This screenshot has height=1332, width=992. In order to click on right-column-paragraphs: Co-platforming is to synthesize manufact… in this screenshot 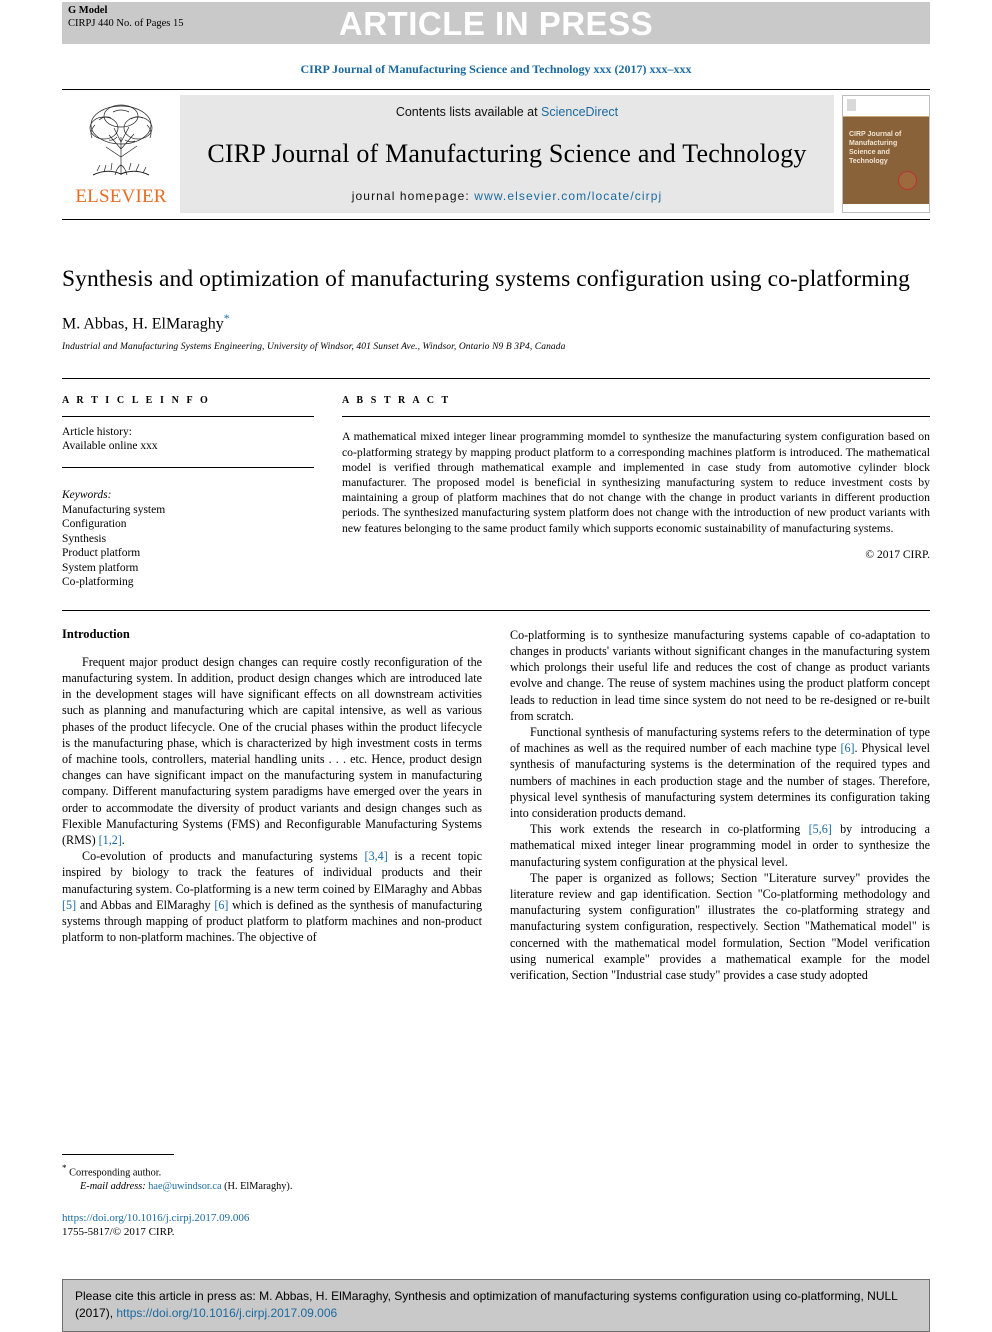, I will do `click(720, 805)`.